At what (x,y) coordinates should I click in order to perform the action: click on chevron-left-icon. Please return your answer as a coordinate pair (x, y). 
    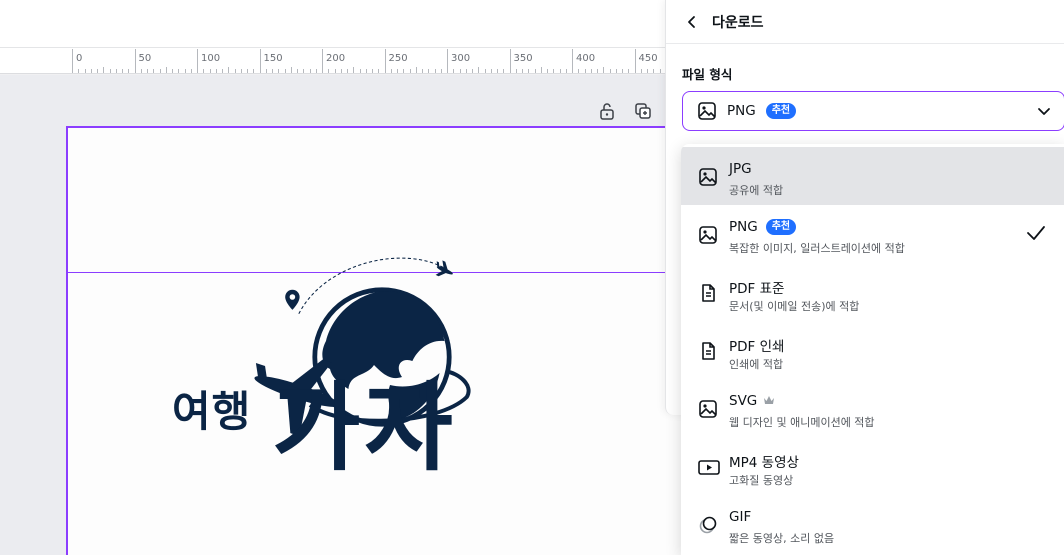
    Looking at the image, I should click on (691, 21).